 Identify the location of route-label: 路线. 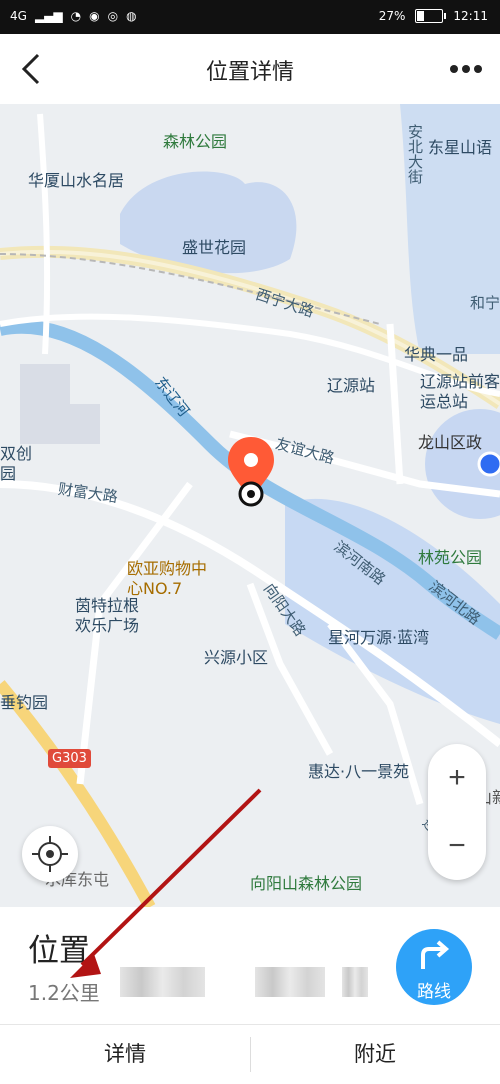
(434, 991).